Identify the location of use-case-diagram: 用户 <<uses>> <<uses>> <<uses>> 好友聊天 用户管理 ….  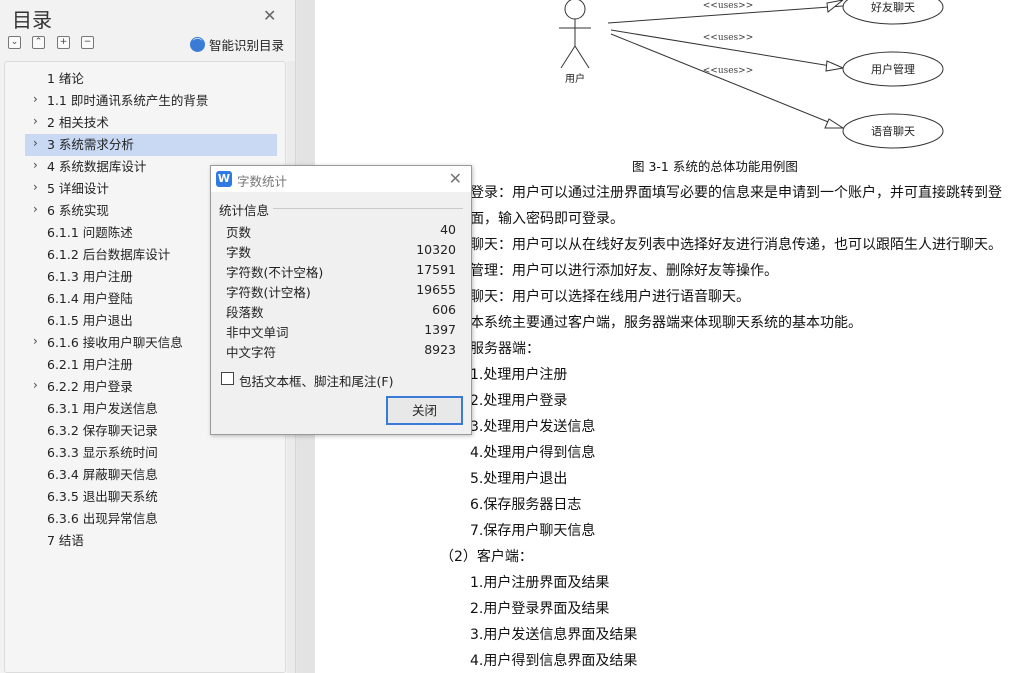
(751, 74).